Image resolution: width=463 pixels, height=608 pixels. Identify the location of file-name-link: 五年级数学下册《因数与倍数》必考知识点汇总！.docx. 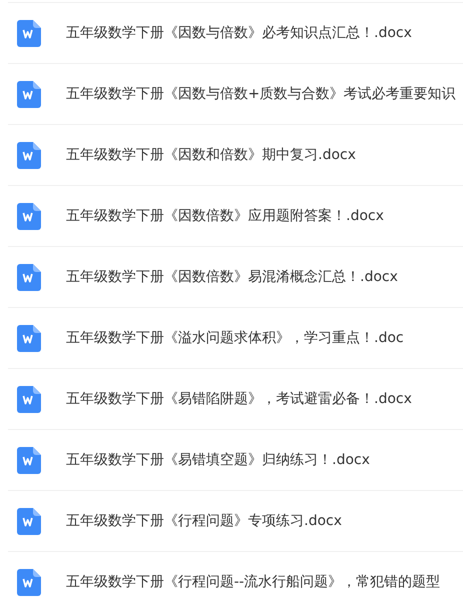
(239, 33).